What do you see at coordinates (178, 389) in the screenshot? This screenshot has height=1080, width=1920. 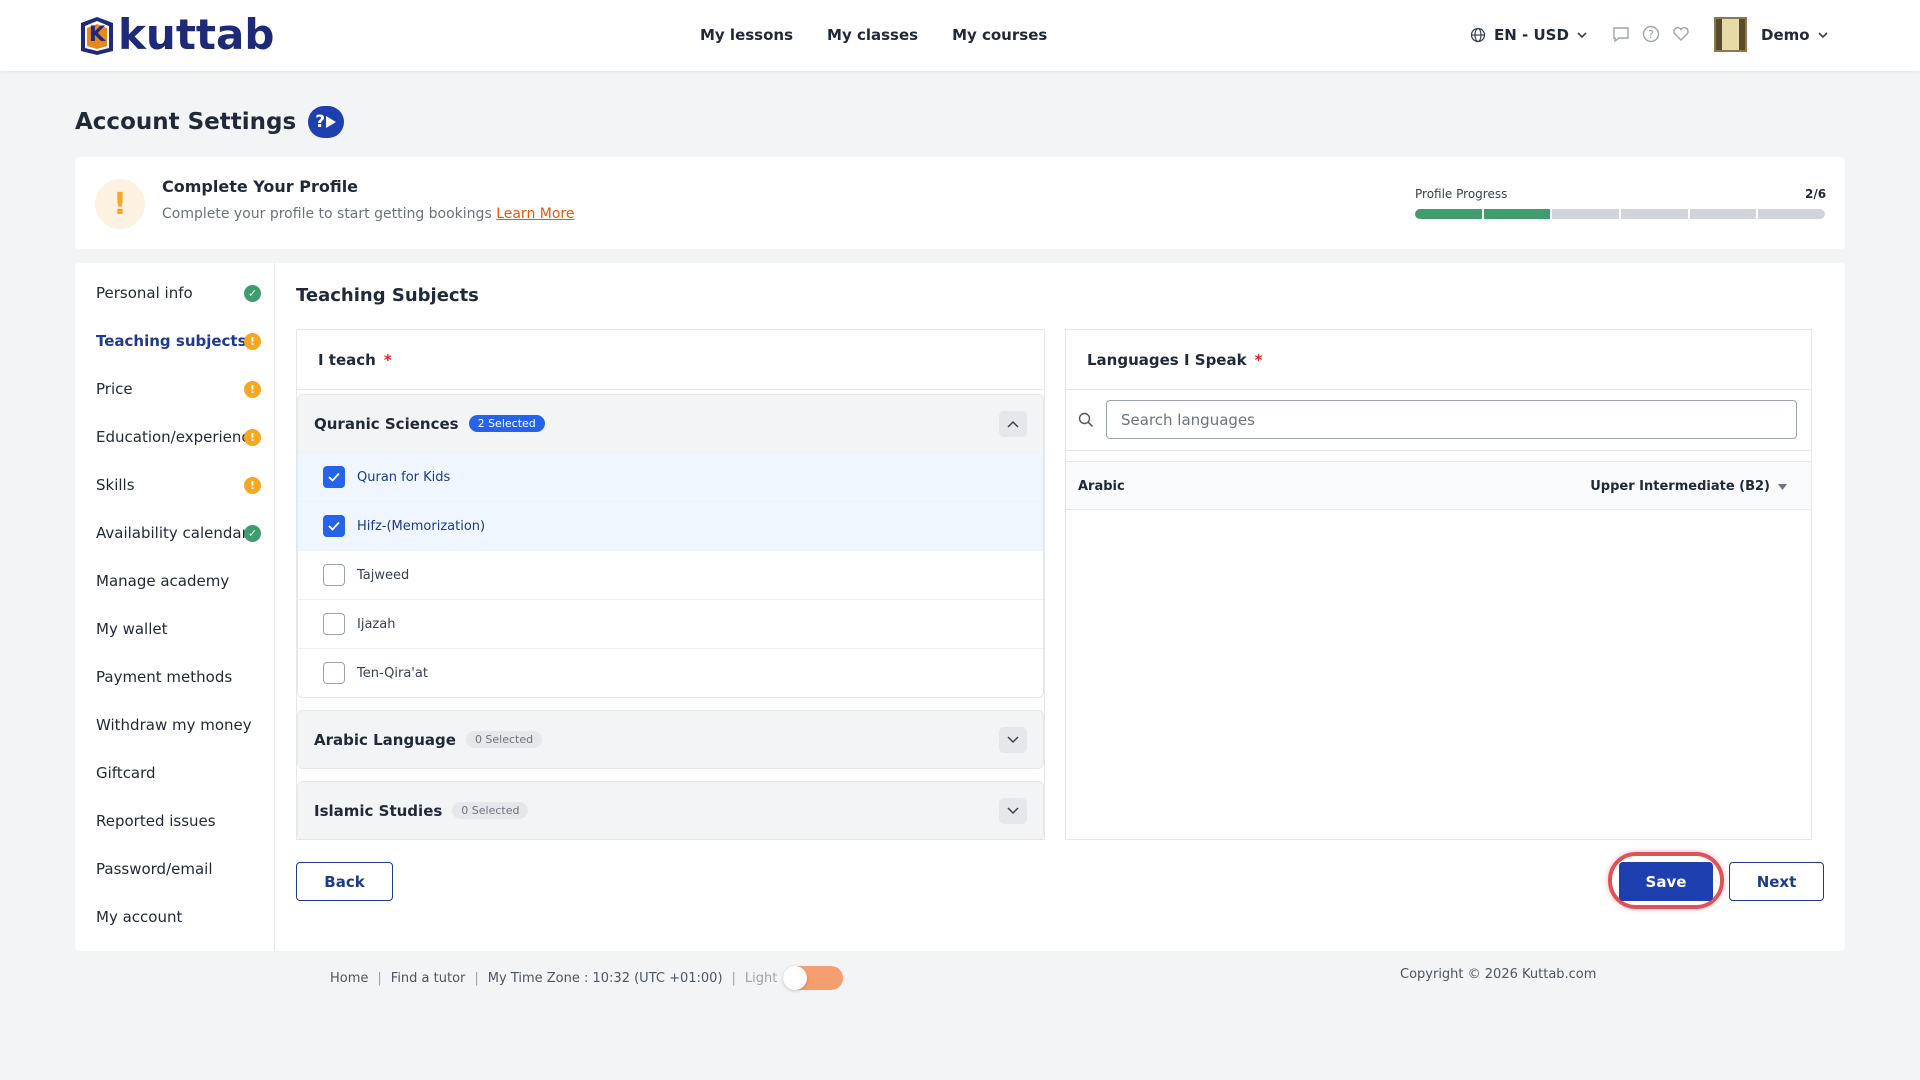 I see `sidebar-item: Price!` at bounding box center [178, 389].